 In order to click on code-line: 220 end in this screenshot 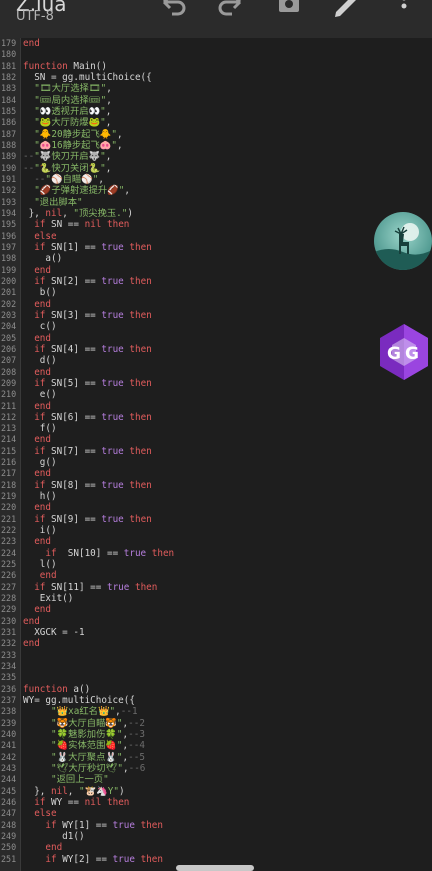, I will do `click(216, 507)`.